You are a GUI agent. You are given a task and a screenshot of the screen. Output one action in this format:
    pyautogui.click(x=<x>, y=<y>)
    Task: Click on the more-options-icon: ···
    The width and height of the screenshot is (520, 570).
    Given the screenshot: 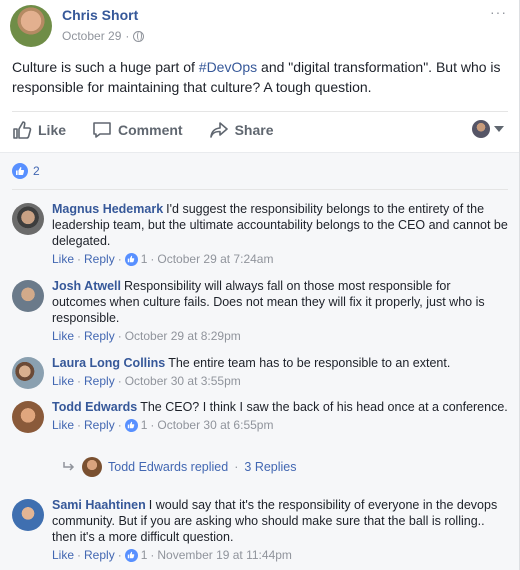 What is the action you would take?
    pyautogui.click(x=498, y=12)
    